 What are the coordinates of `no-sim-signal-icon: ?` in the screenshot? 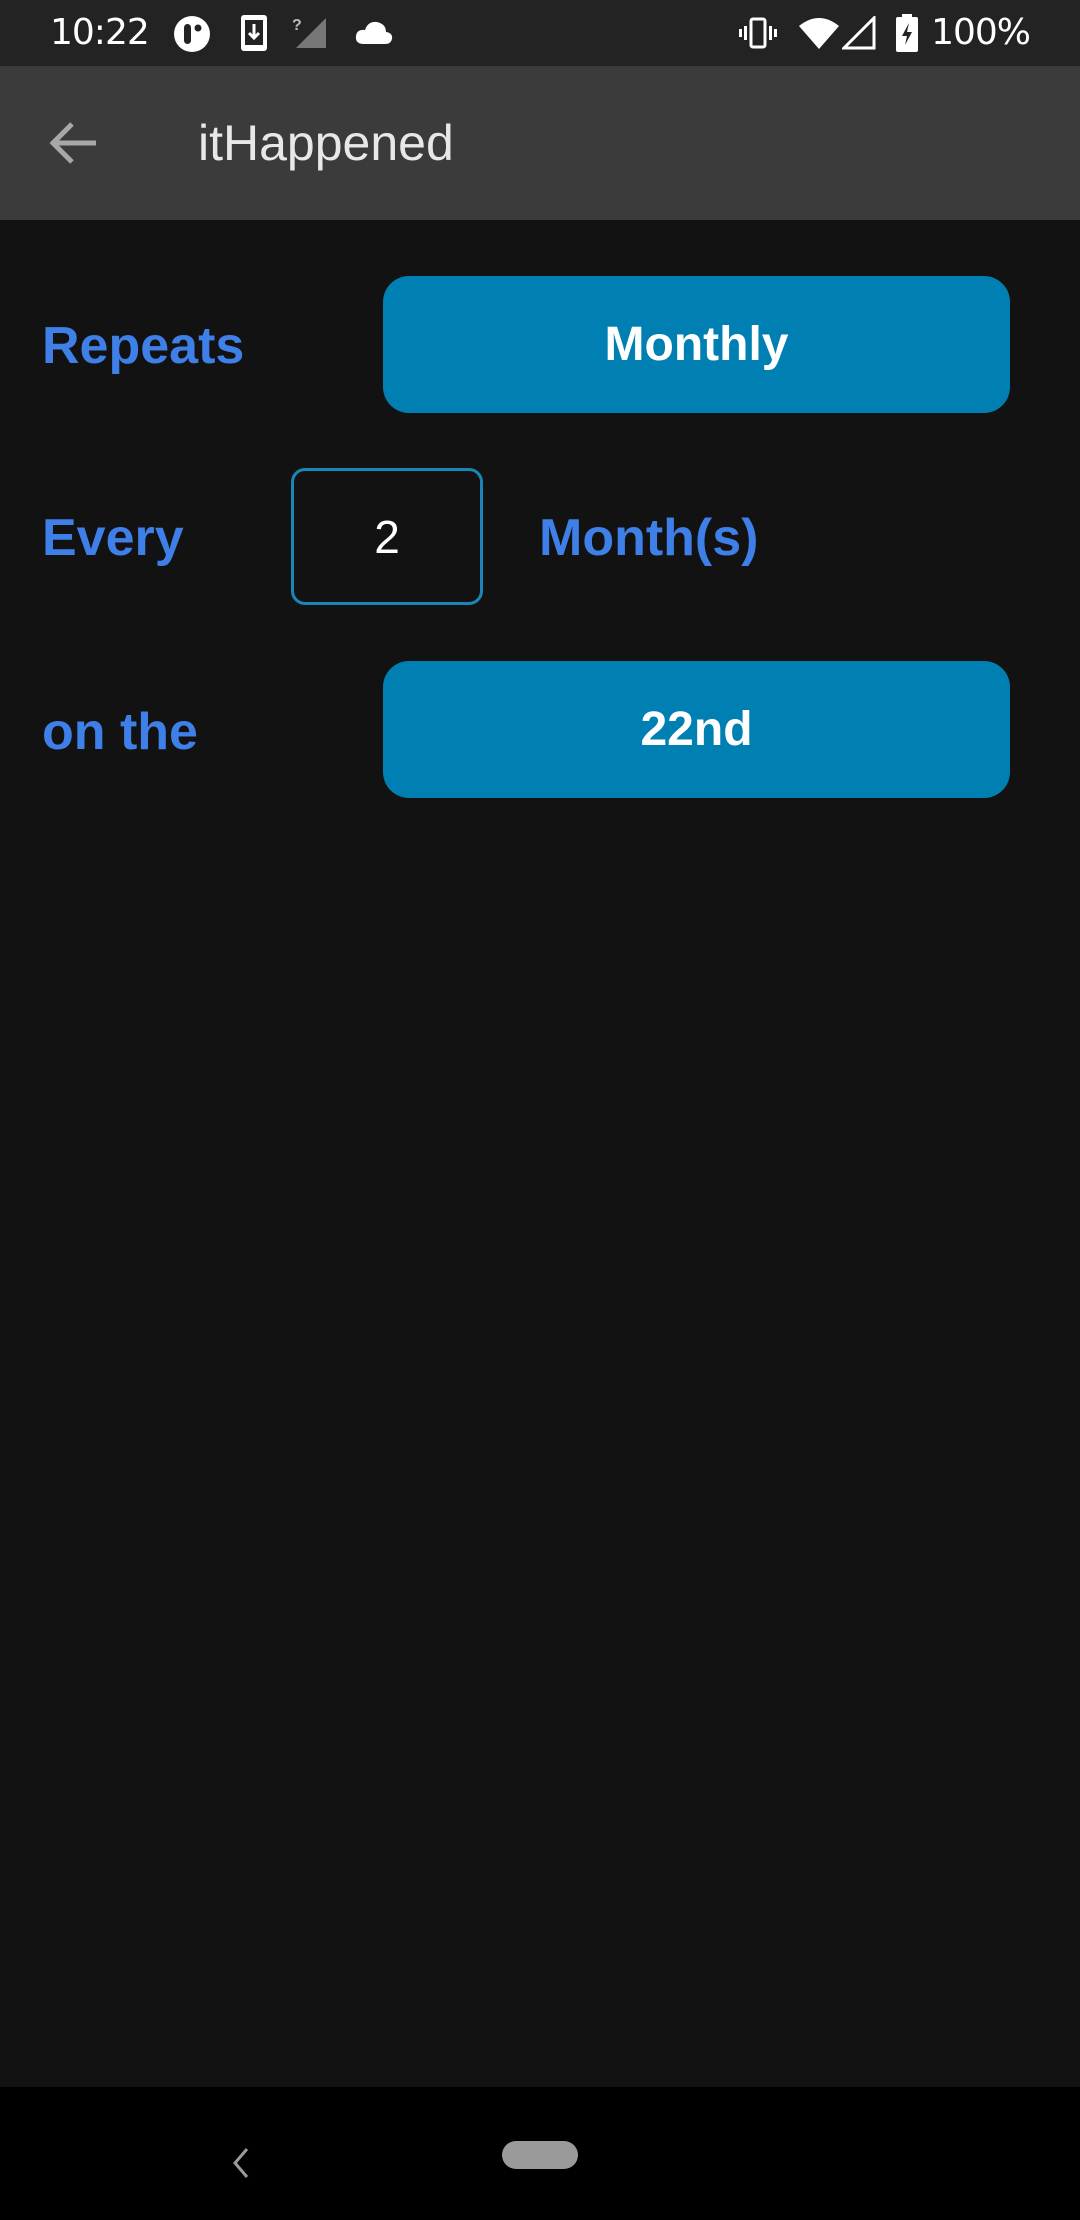 It's located at (310, 34).